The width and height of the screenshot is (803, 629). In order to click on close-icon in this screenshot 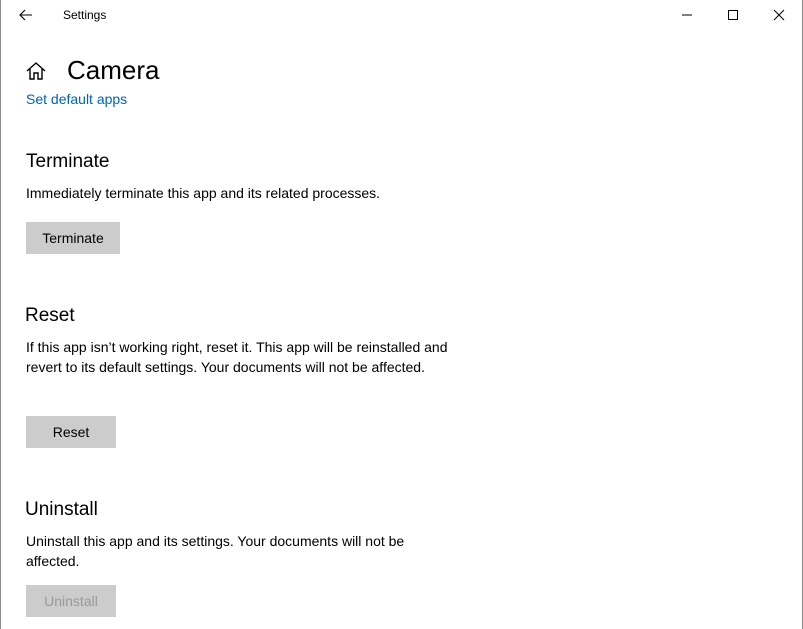, I will do `click(779, 15)`.